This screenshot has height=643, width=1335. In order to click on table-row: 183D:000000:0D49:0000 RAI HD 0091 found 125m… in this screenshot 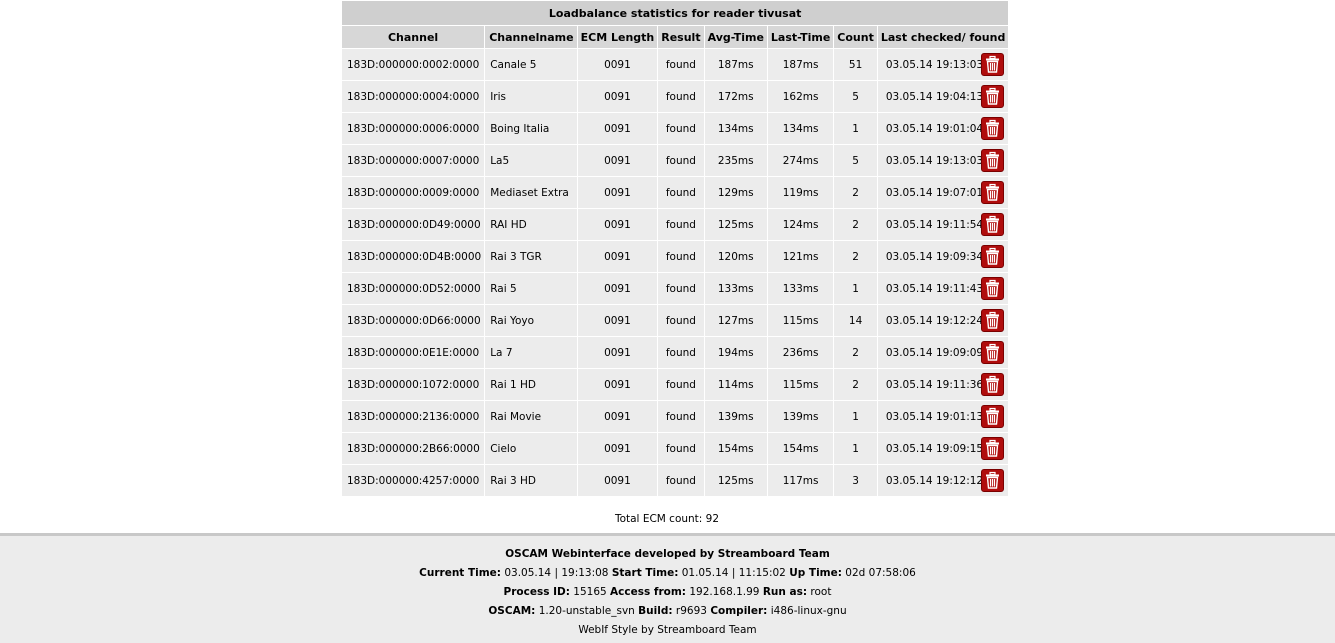, I will do `click(675, 224)`.